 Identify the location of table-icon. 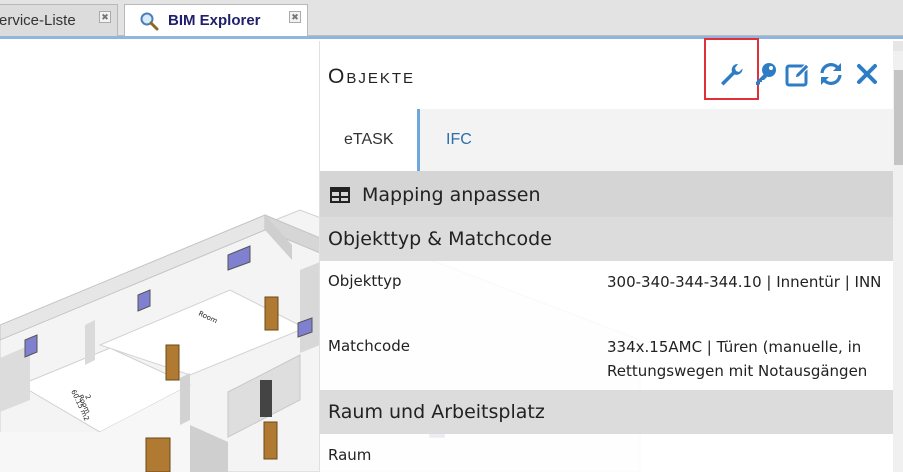
(340, 195).